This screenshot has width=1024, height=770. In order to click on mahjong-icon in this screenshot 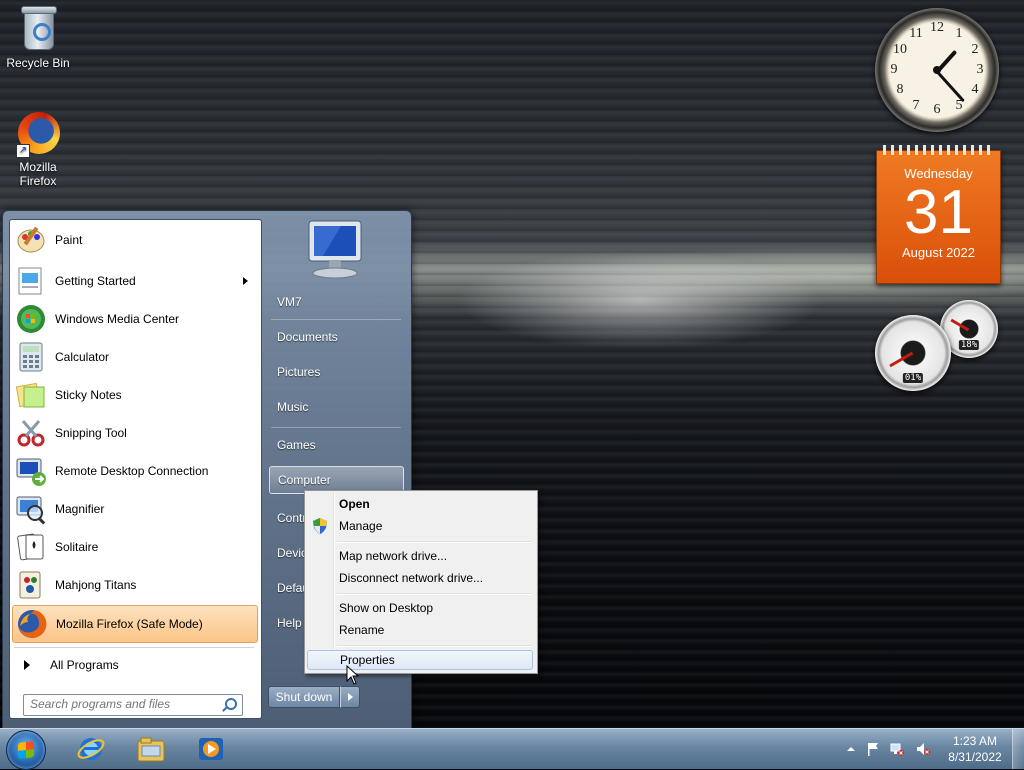, I will do `click(31, 585)`.